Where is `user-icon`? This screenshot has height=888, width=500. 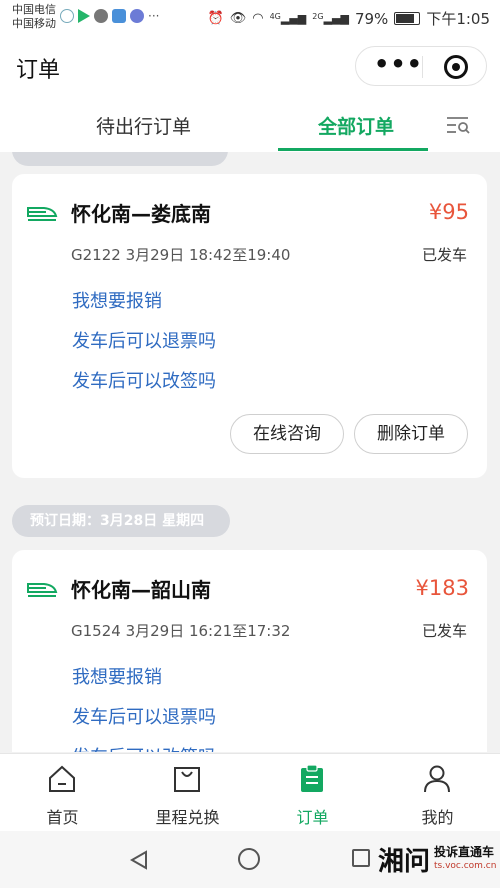
user-icon is located at coordinates (437, 779).